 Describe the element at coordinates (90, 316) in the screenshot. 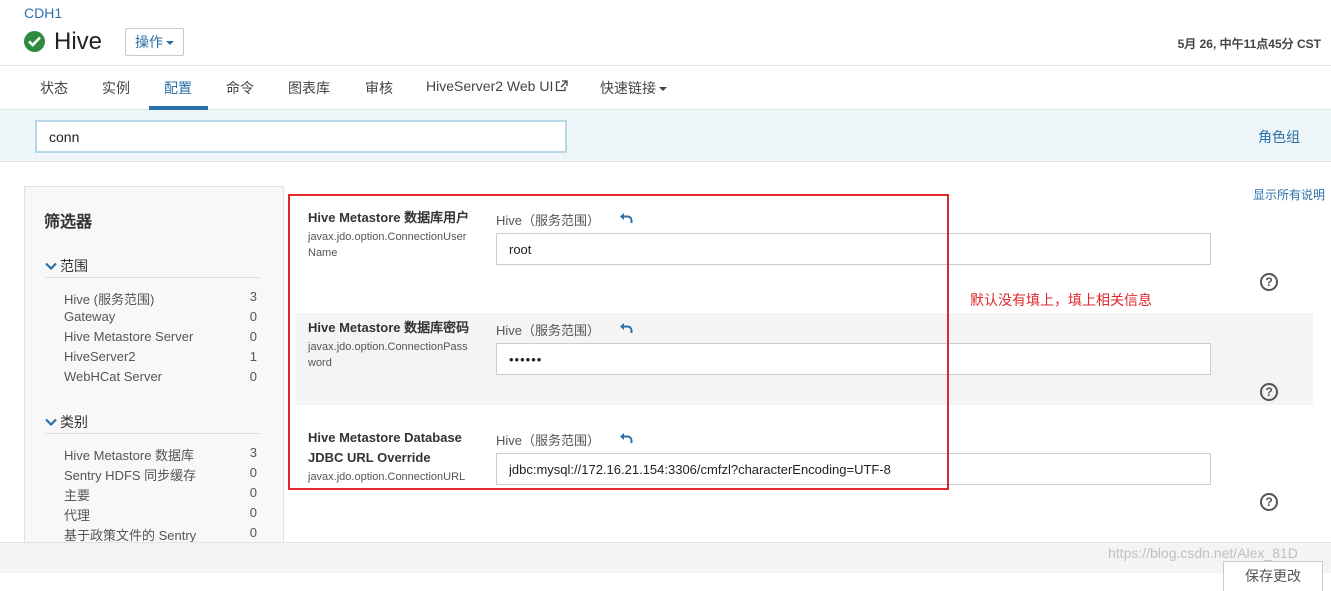

I see `filter-item-label: Gateway` at that location.